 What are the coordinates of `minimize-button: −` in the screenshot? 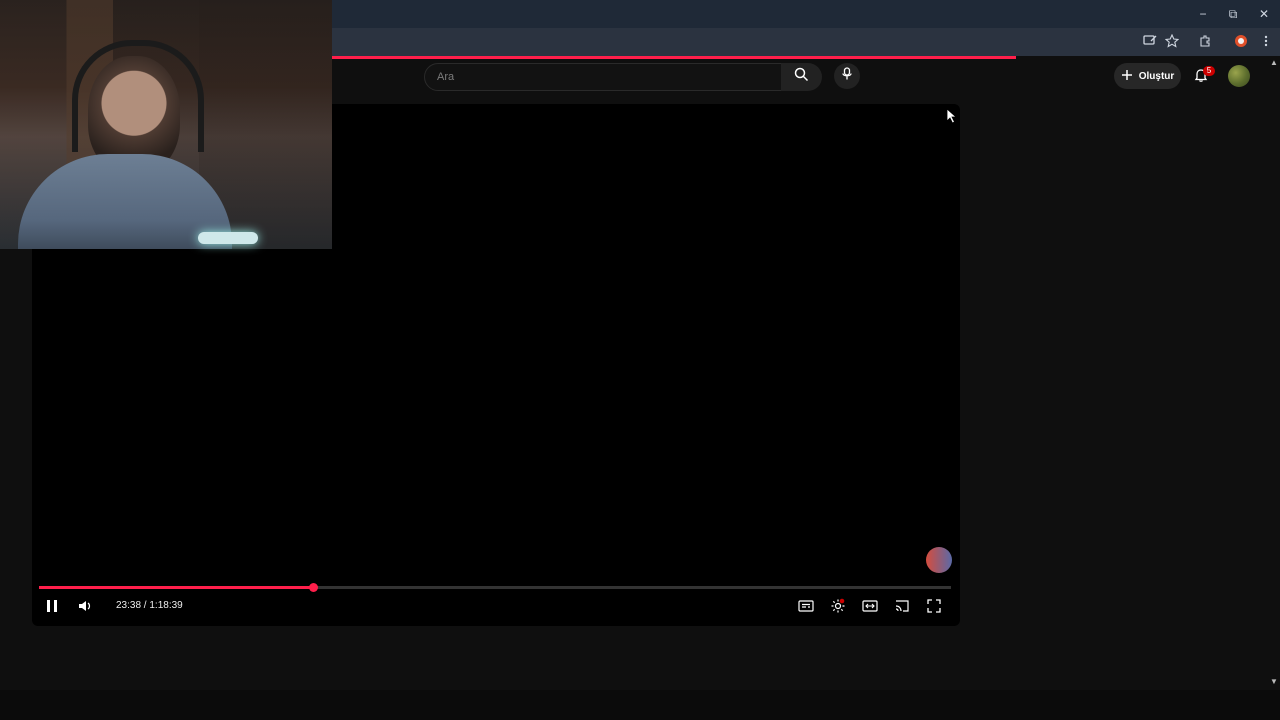 It's located at (1203, 14).